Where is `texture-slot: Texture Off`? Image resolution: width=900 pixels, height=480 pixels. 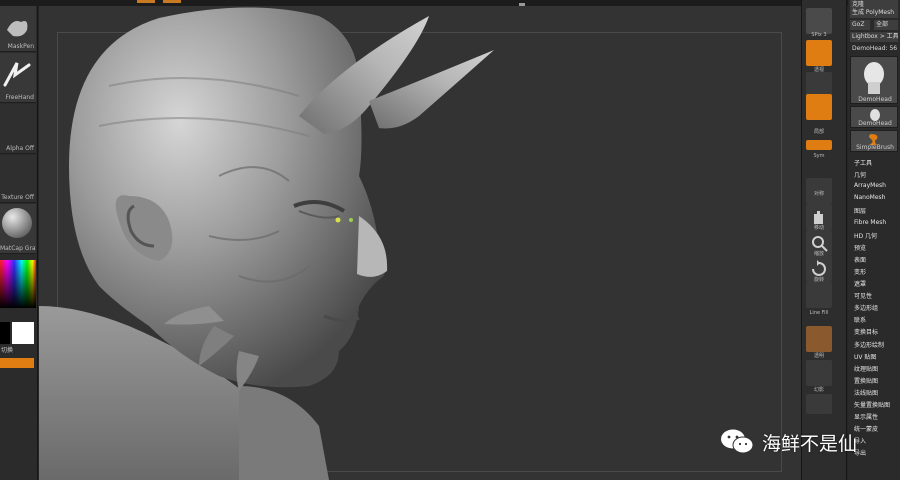 texture-slot: Texture Off is located at coordinates (18, 179).